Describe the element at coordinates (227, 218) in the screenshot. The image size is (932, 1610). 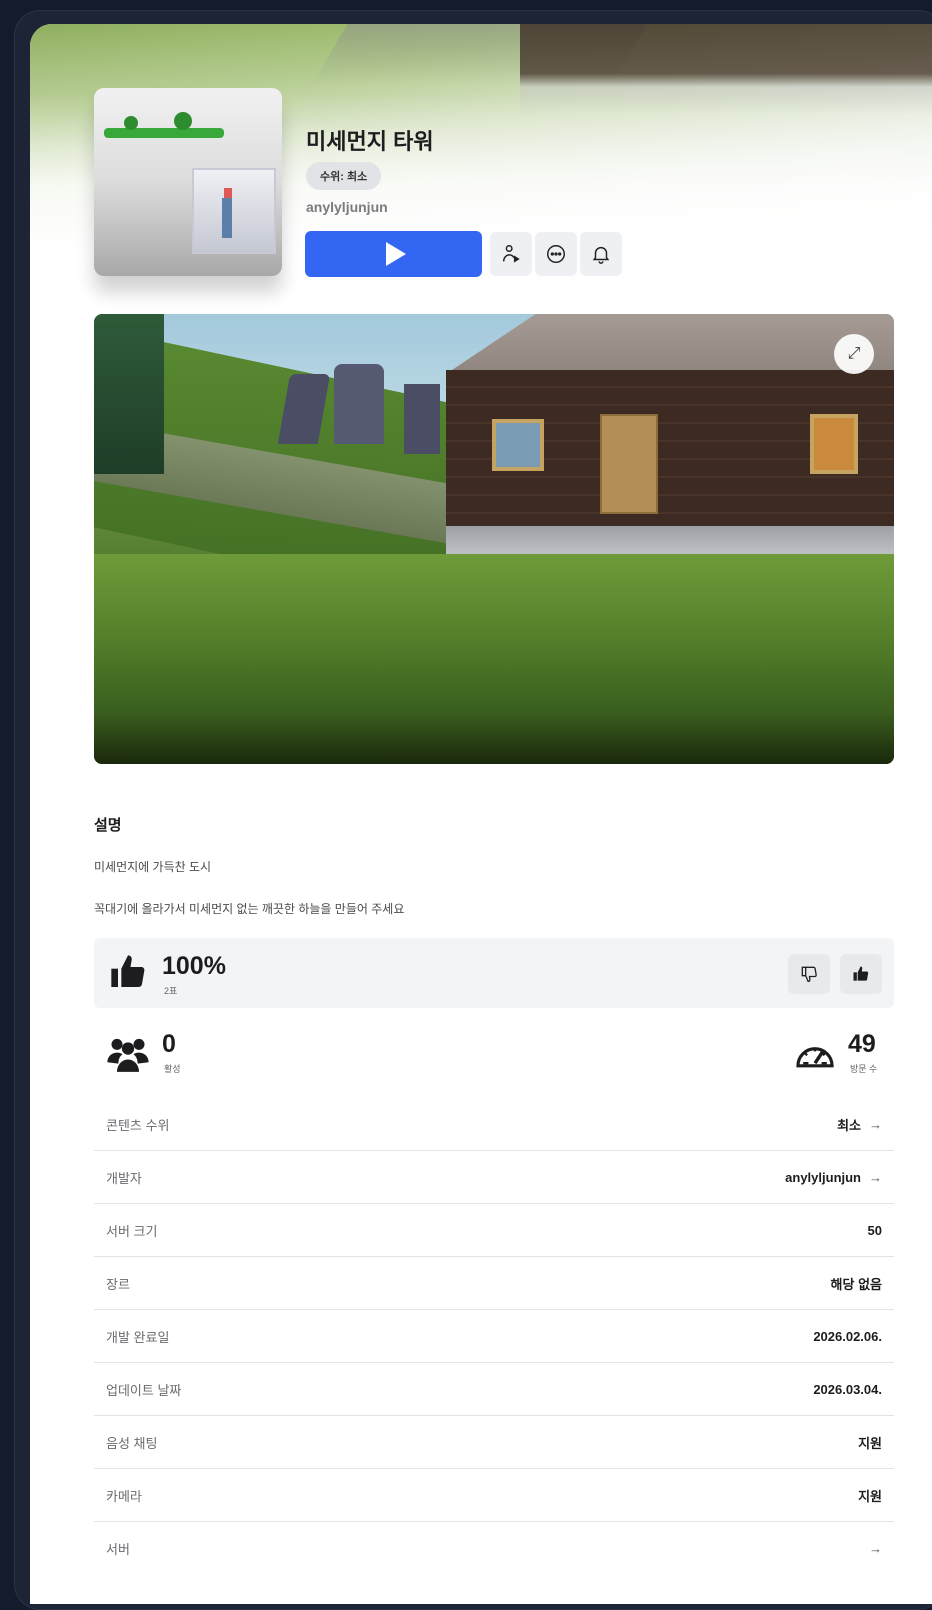
I see `thumbnail-tower` at that location.